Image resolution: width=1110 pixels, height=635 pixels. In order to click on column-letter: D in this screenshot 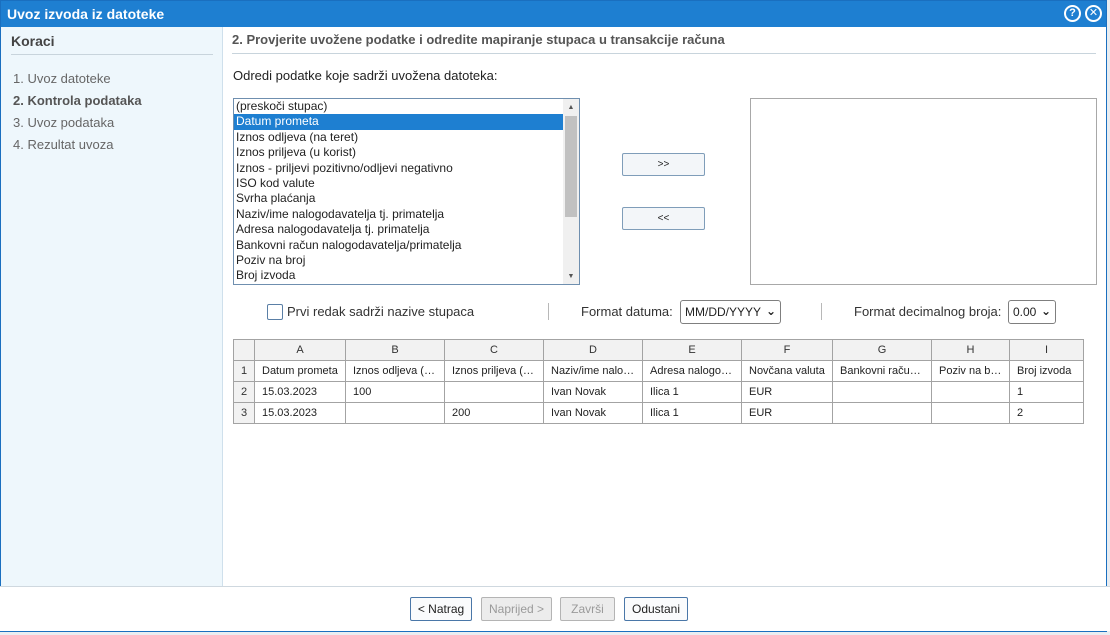, I will do `click(593, 350)`.